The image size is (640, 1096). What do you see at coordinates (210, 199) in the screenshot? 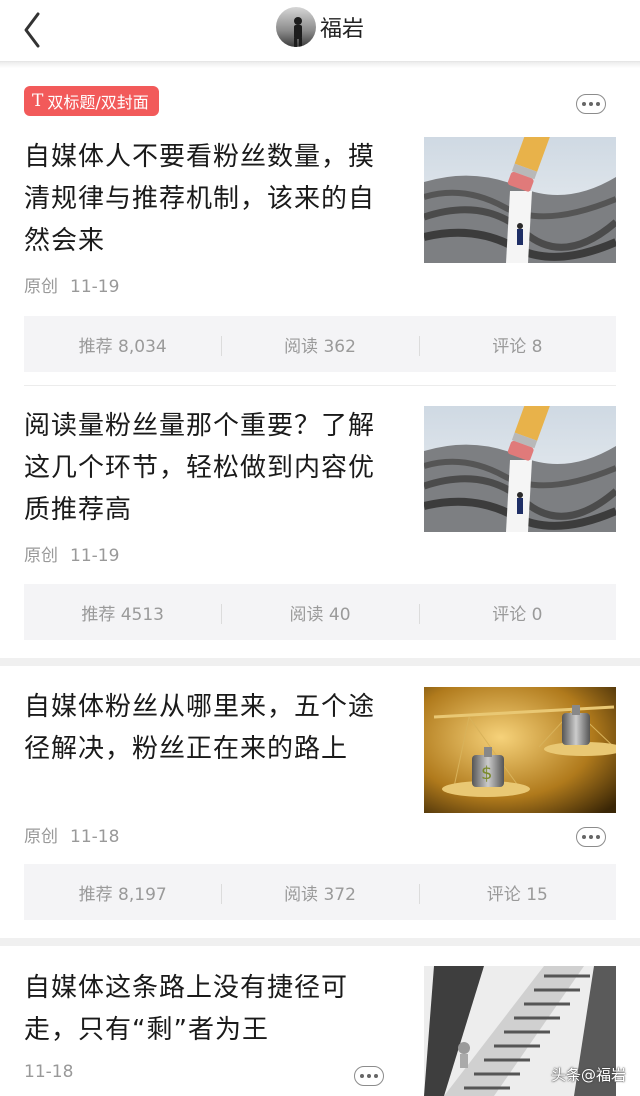
I see `article-title: 自媒体人不要看粉丝数量，摸清规律与推荐机制，该来的自然会来` at bounding box center [210, 199].